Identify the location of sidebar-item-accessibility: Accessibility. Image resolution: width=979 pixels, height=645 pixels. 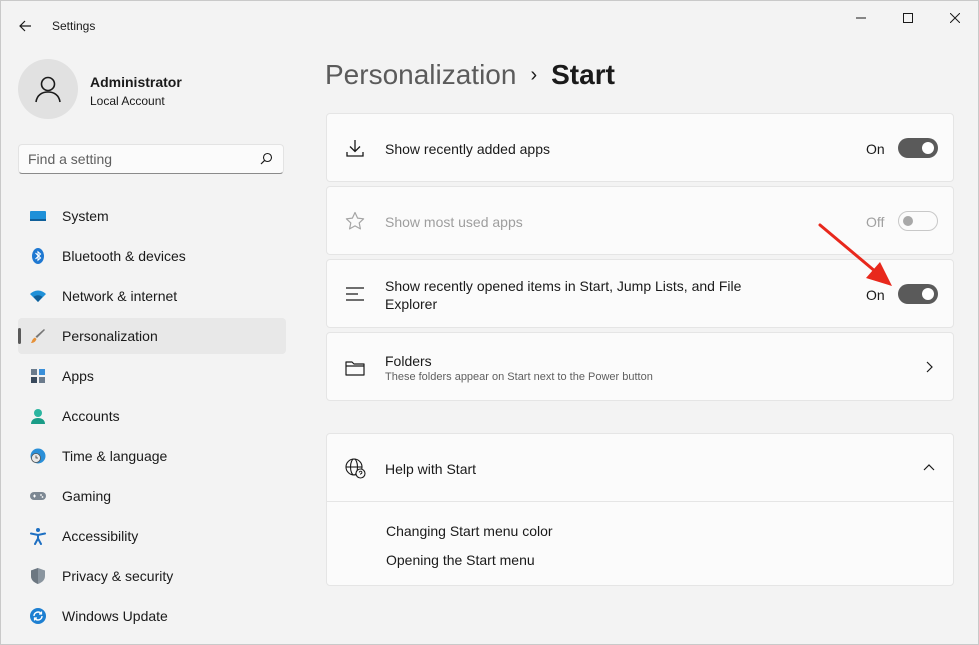
(152, 536).